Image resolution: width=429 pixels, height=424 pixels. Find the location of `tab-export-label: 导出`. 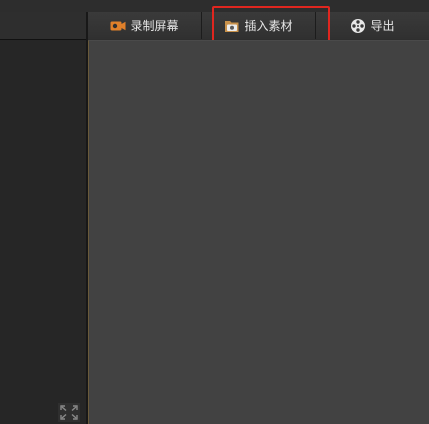

tab-export-label: 导出 is located at coordinates (382, 26).